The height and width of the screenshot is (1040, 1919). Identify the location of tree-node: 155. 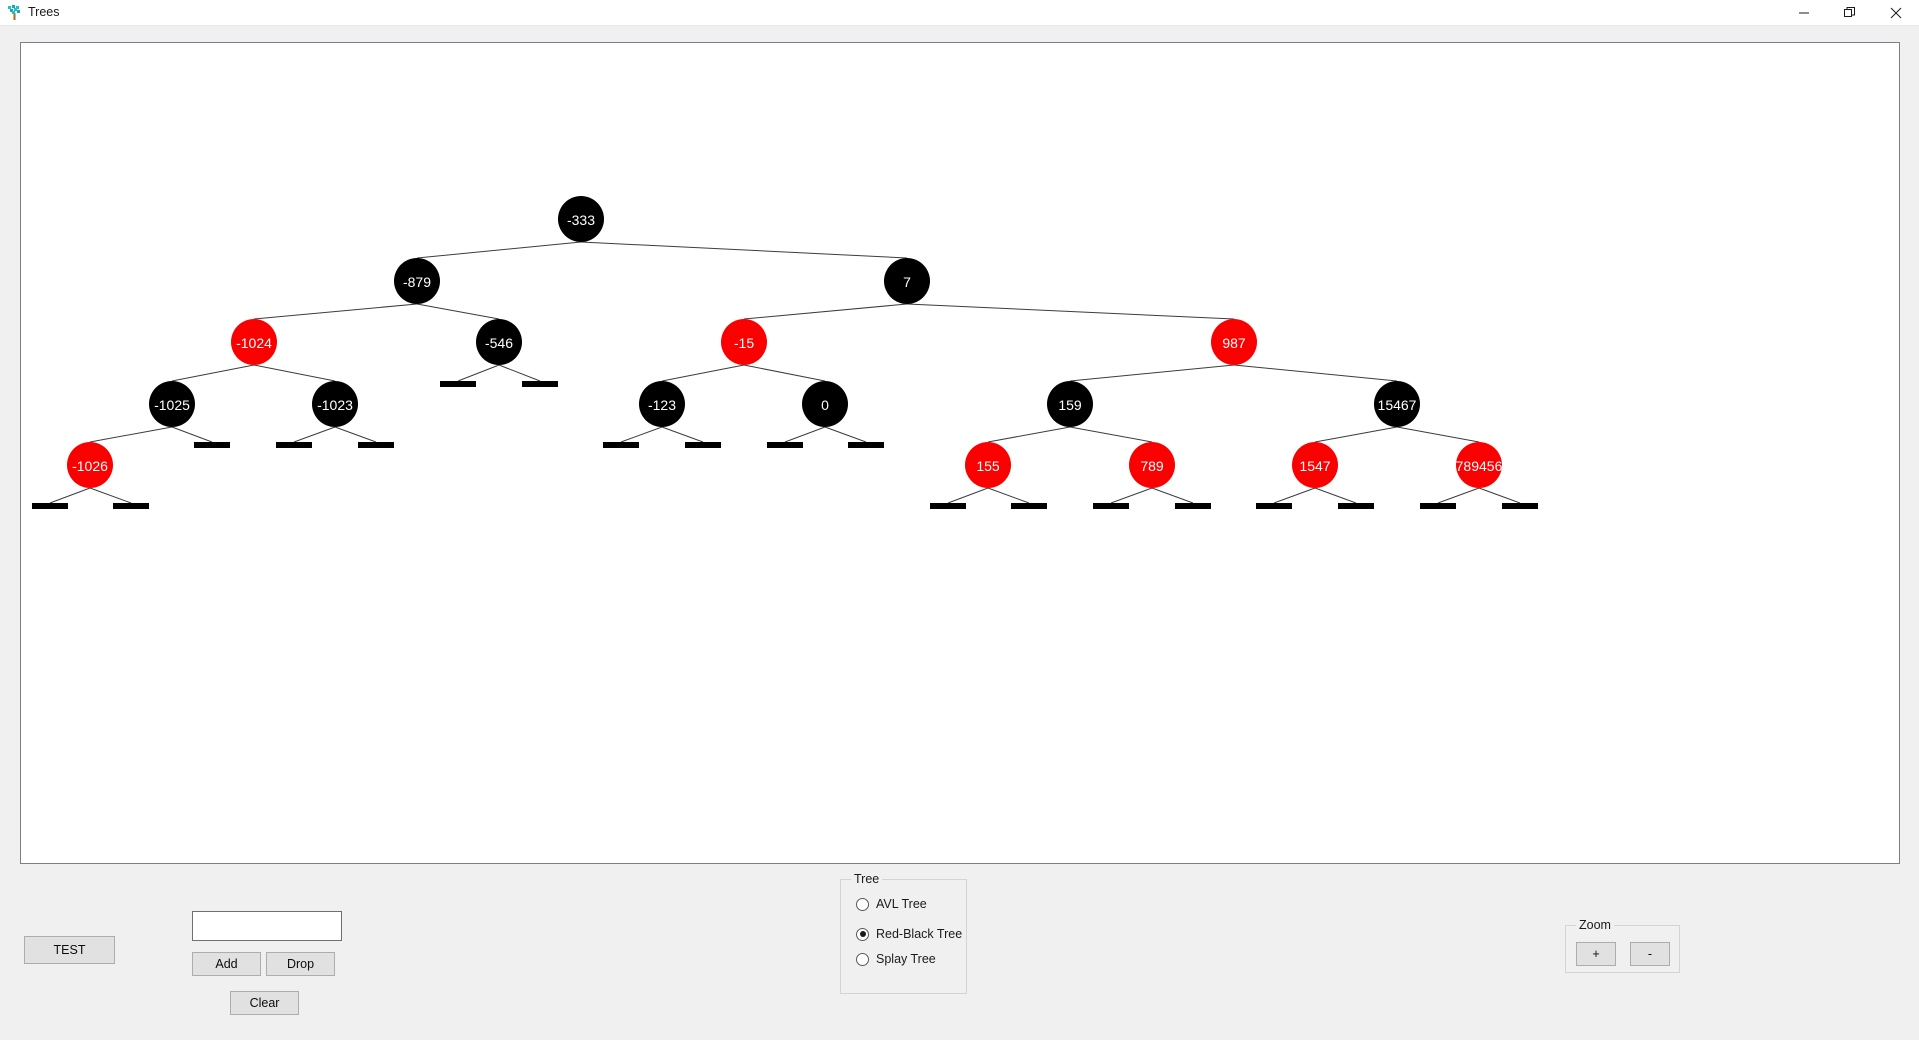
(988, 465).